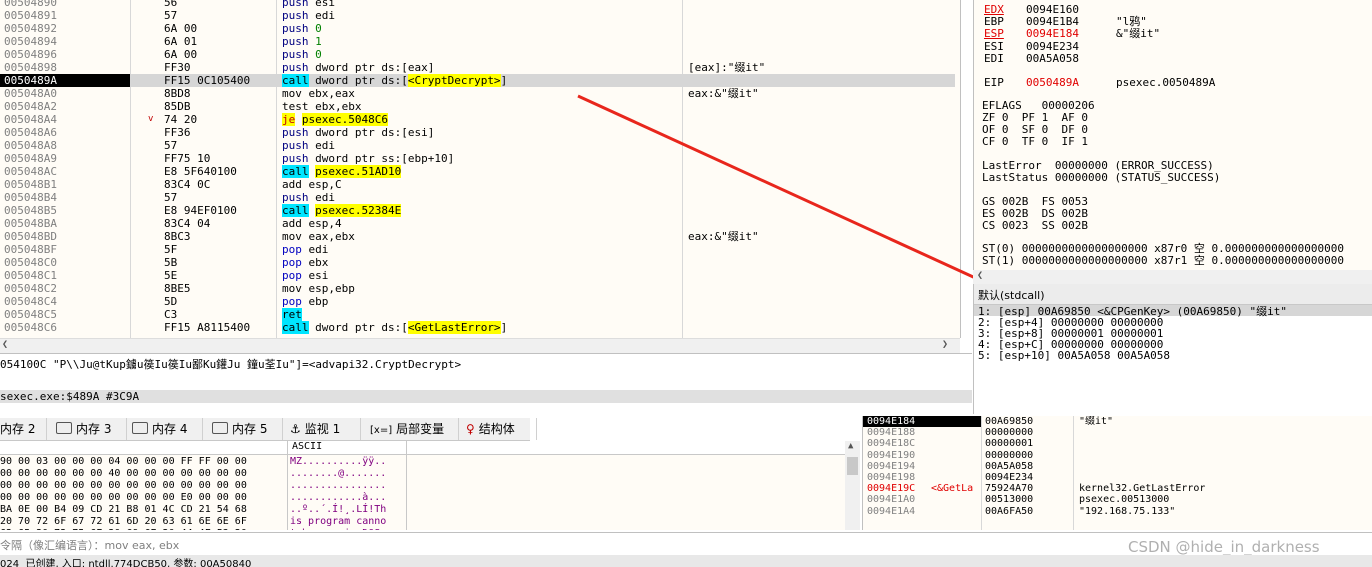  I want to click on disasm-instruction: push dword ptr ss:[ebp+10], so click(368, 158).